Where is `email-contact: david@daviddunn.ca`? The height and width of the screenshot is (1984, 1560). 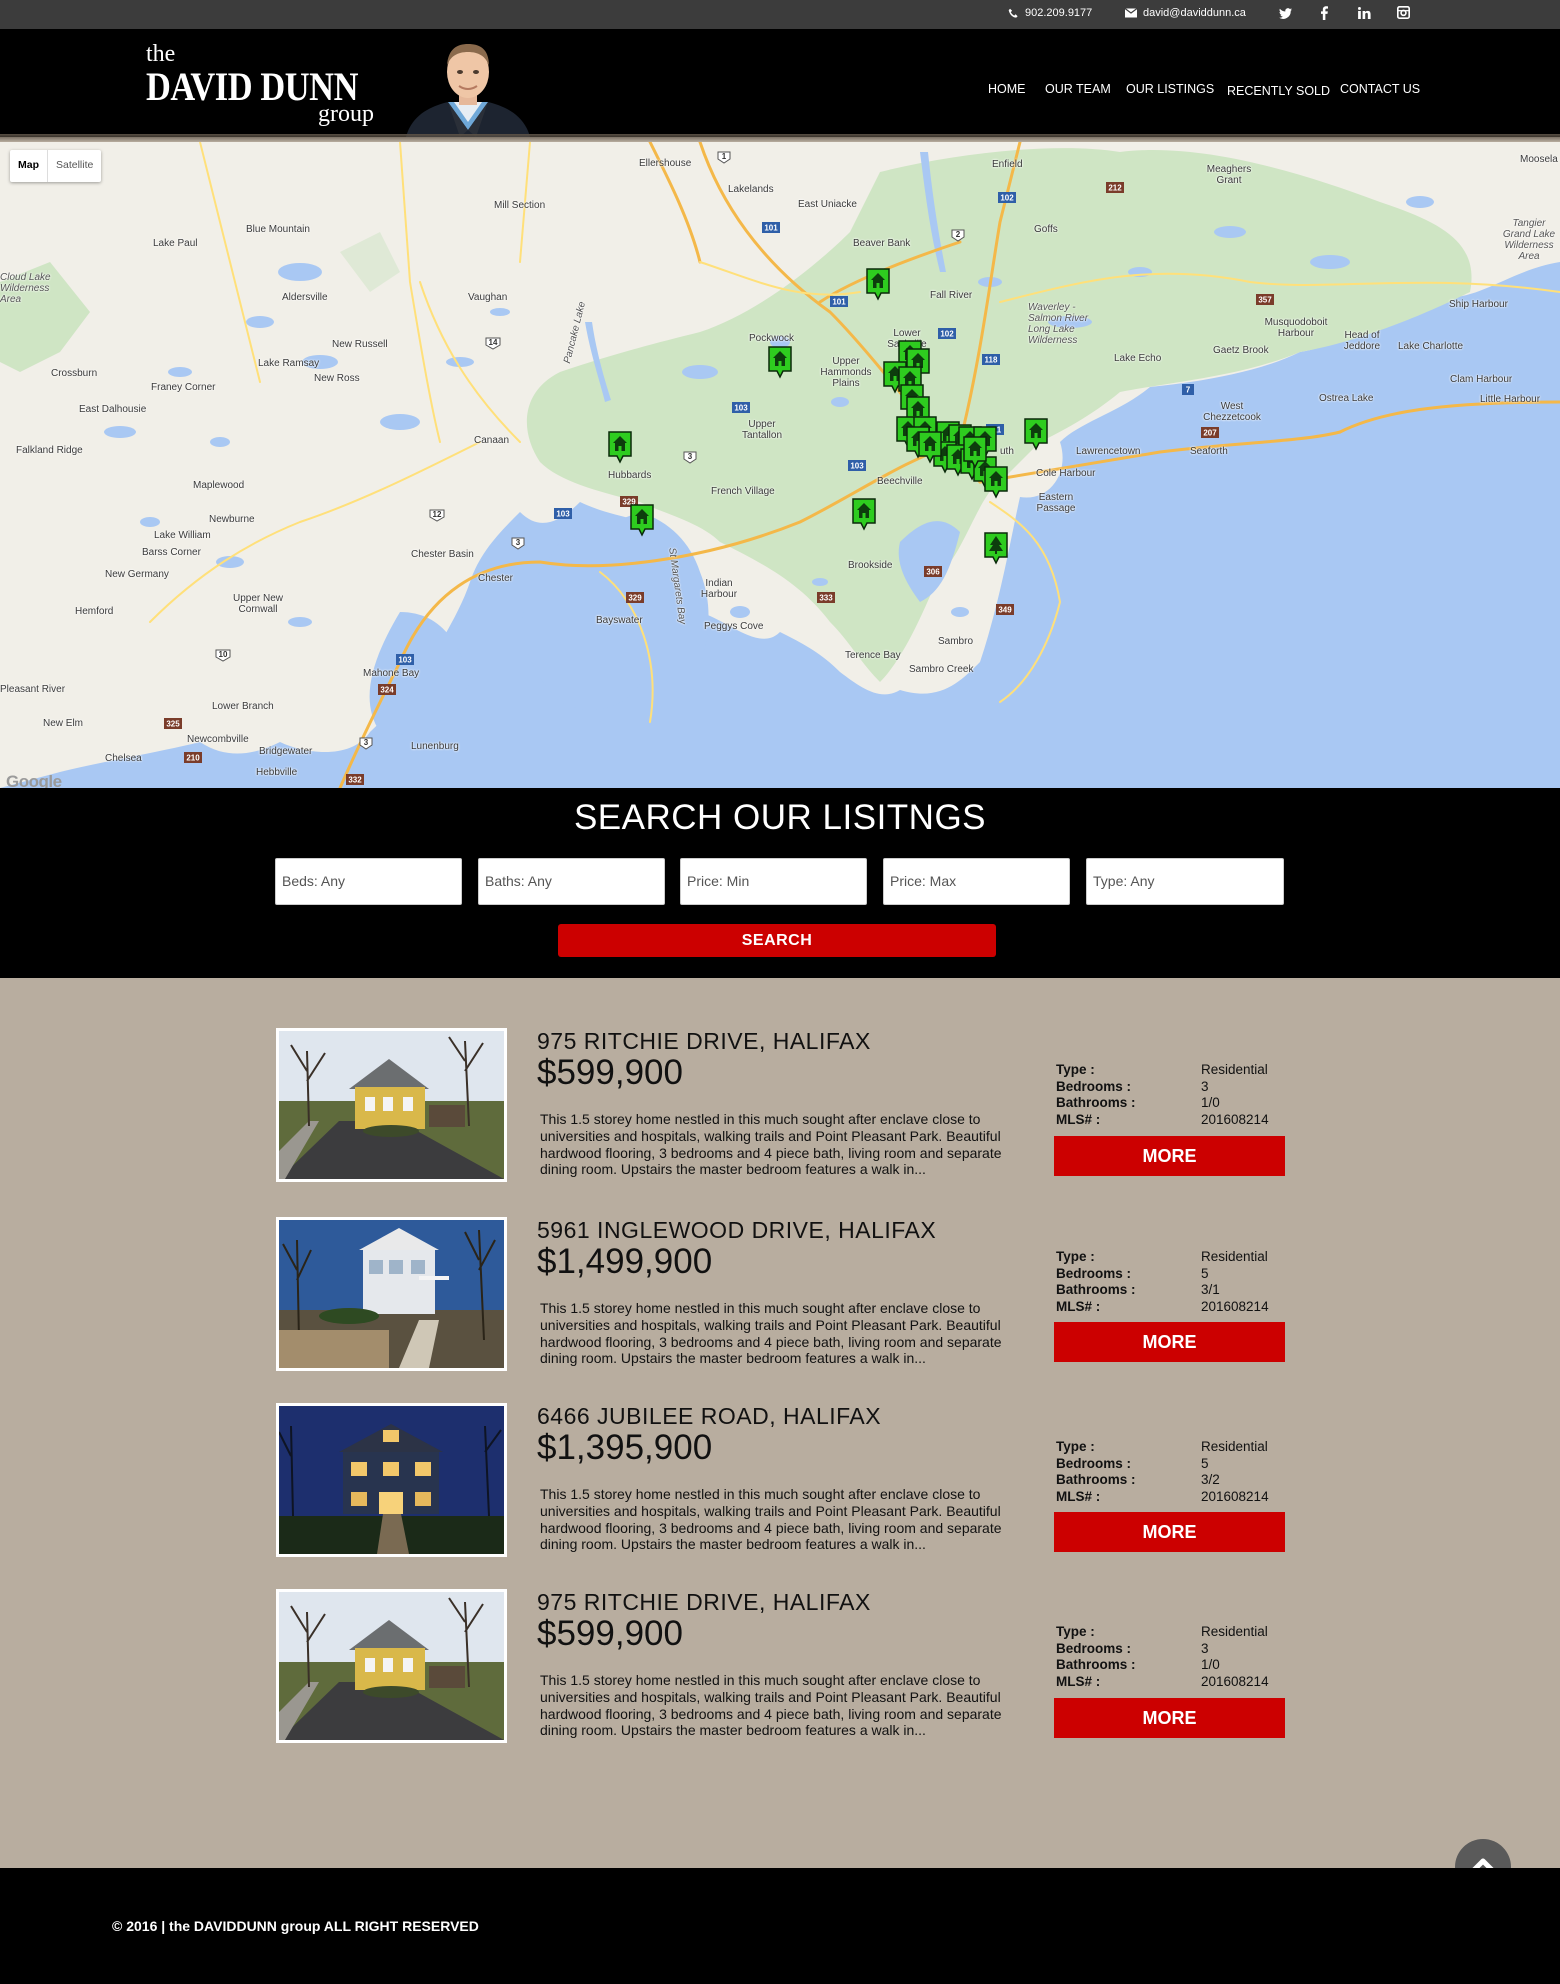
email-contact: david@daviddunn.ca is located at coordinates (1185, 13).